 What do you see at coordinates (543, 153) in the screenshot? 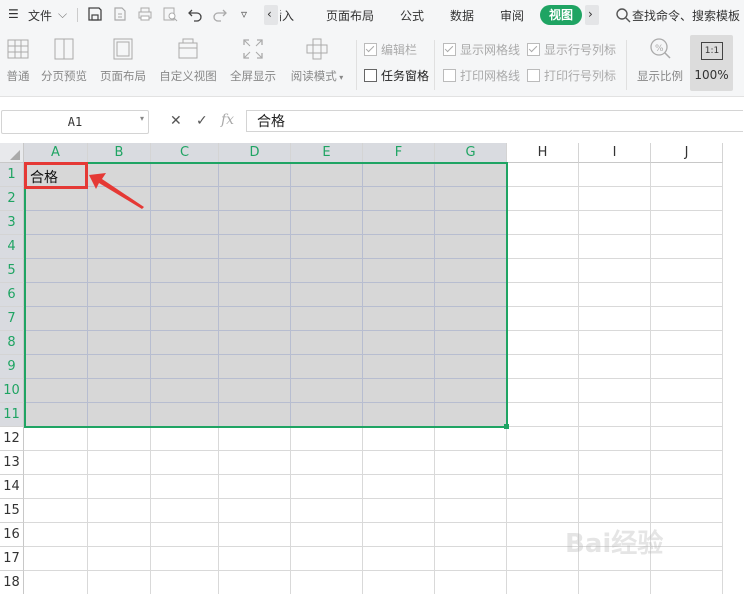
I see `column-header-h: H` at bounding box center [543, 153].